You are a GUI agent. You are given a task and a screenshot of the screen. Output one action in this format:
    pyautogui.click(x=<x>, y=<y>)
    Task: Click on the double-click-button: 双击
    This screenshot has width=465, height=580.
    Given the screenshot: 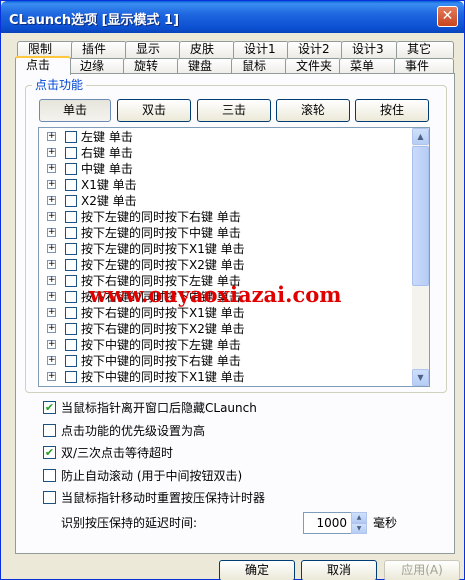 What is the action you would take?
    pyautogui.click(x=154, y=110)
    